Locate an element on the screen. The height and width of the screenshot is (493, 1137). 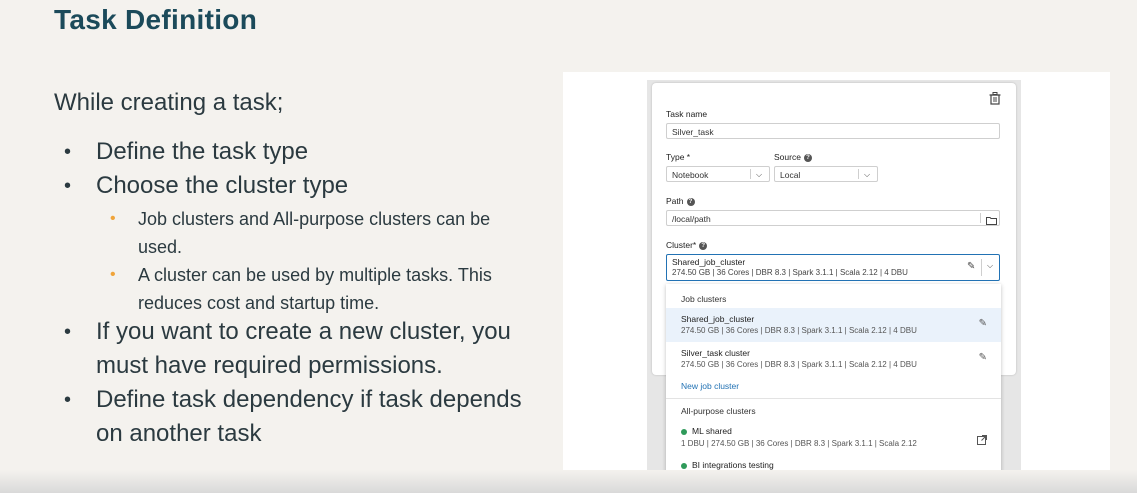
bullet-item: Choose the cluster type is located at coordinates (299, 186).